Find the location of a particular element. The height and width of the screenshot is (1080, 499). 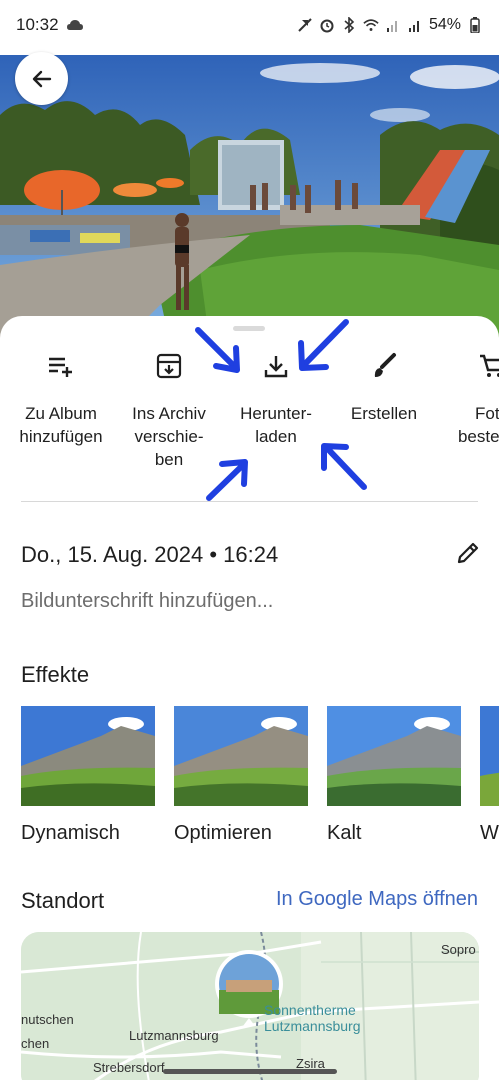

map-label-sonnentherme-2: Lutzmannsburg is located at coordinates (312, 1026).